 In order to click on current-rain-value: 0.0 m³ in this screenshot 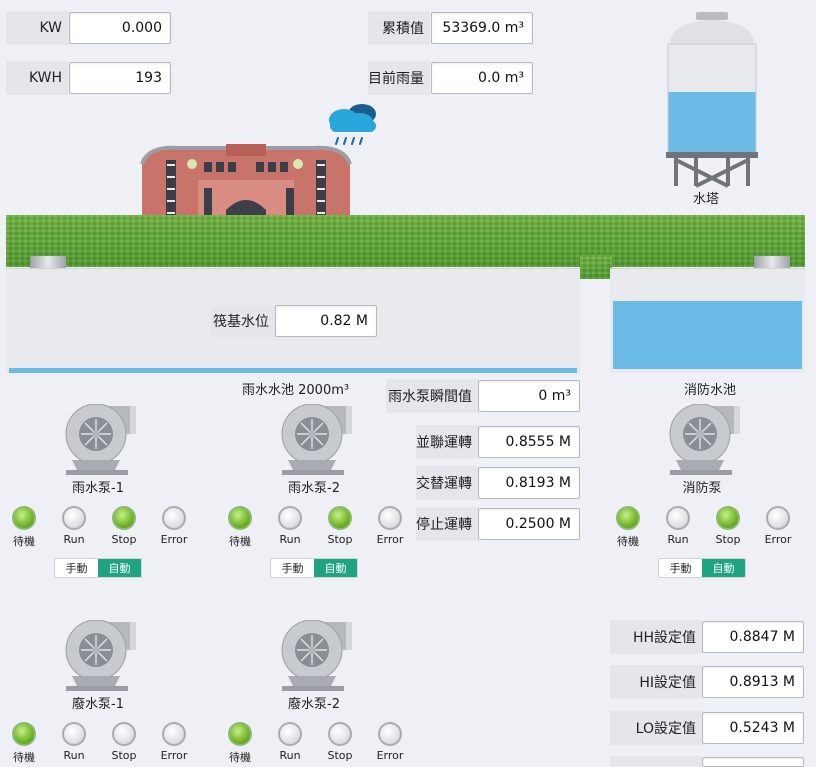, I will do `click(482, 78)`.